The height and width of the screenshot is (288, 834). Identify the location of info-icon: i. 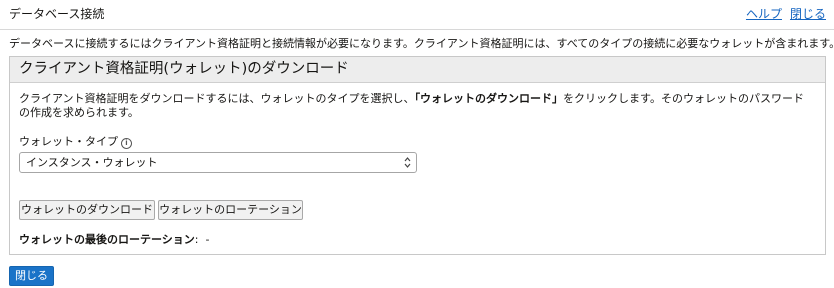
(126, 143).